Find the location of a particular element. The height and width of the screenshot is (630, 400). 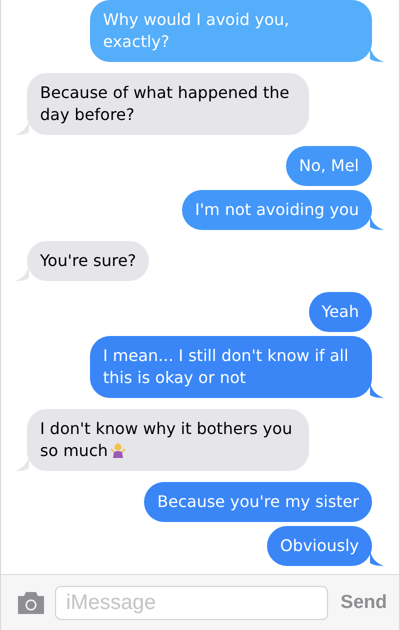

send-button: Send is located at coordinates (361, 603).